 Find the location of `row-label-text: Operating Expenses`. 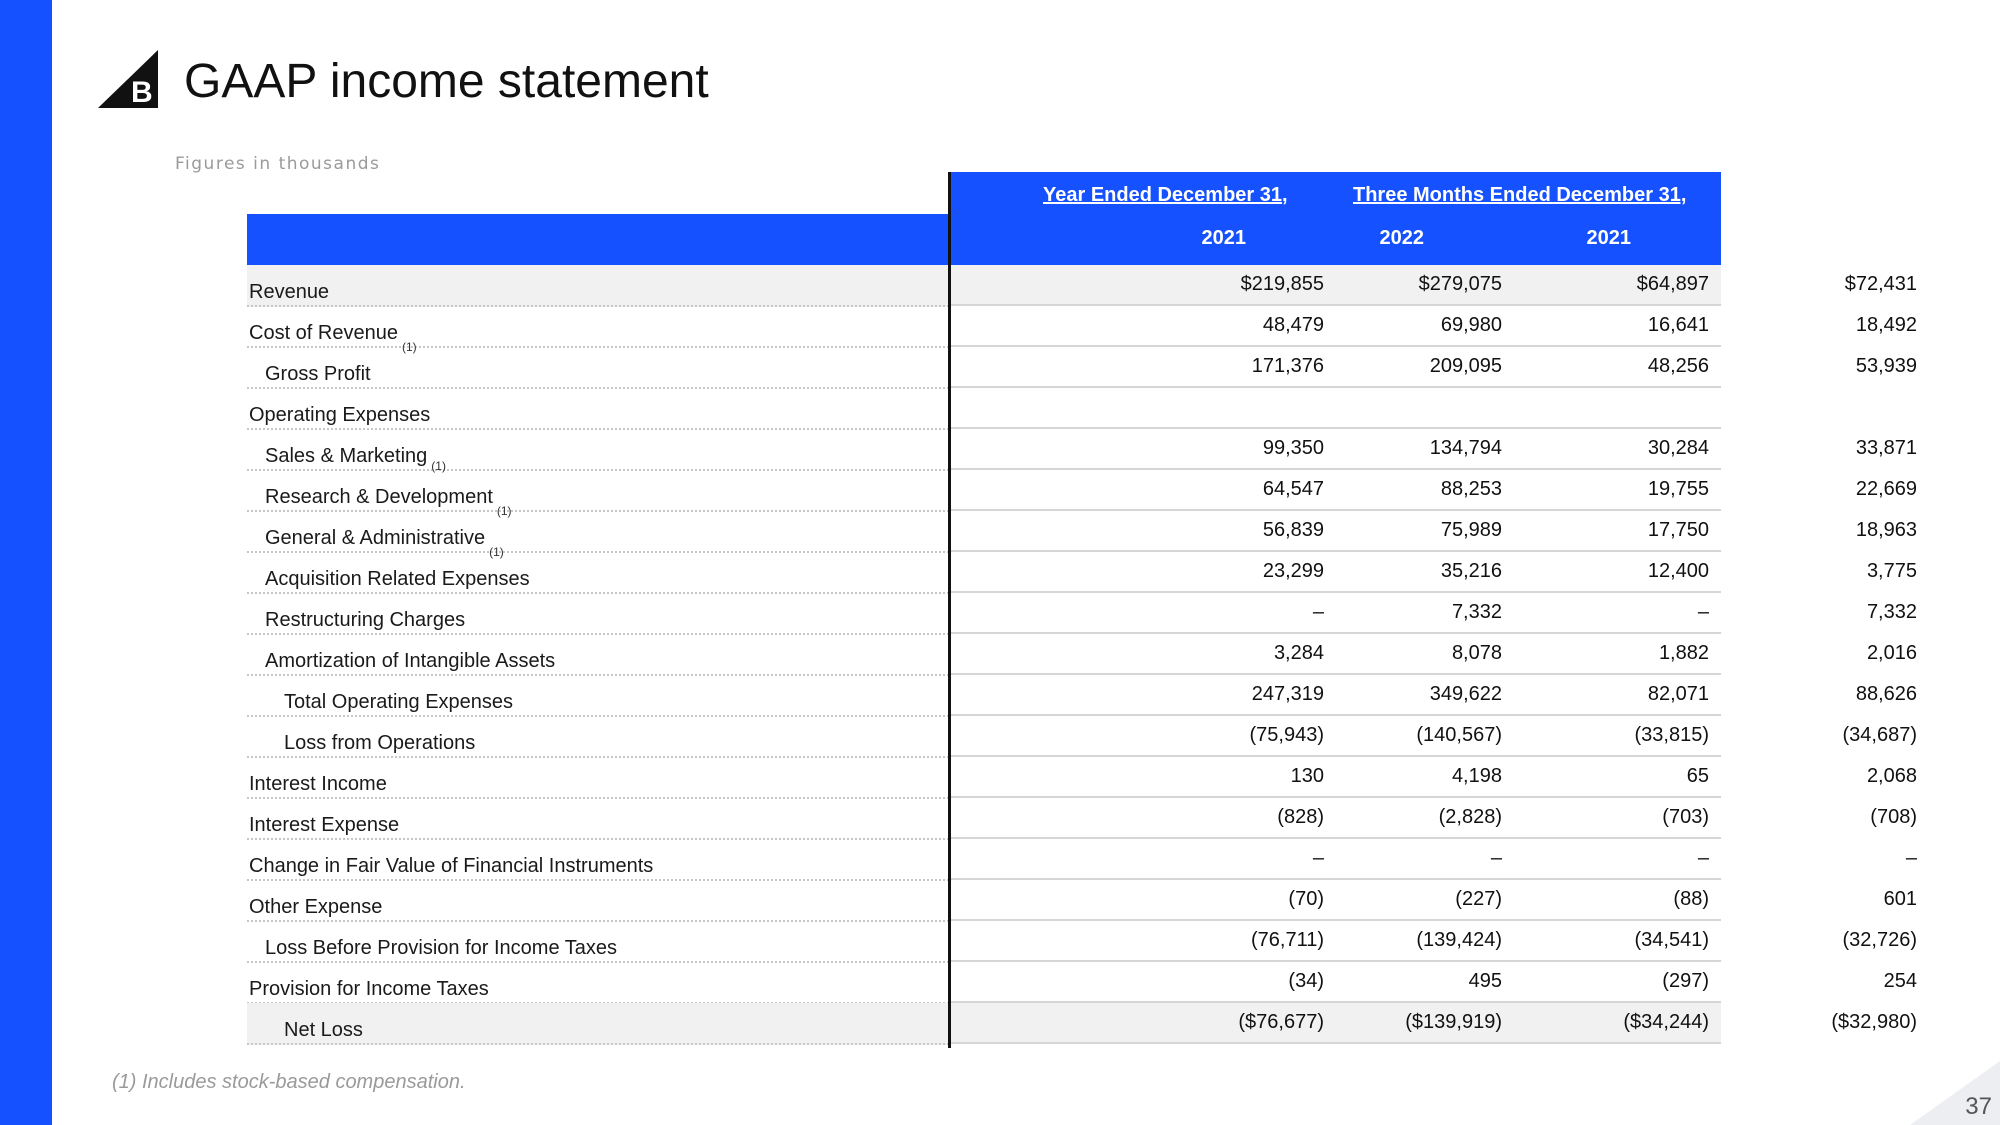

row-label-text: Operating Expenses is located at coordinates (340, 415).